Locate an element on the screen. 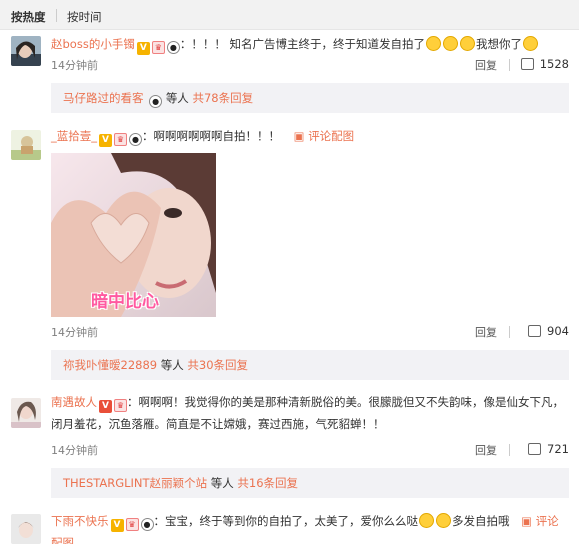 This screenshot has height=544, width=579. comment-body: ：啊啊啊啊啊啊自拍！！！ is located at coordinates (211, 136).